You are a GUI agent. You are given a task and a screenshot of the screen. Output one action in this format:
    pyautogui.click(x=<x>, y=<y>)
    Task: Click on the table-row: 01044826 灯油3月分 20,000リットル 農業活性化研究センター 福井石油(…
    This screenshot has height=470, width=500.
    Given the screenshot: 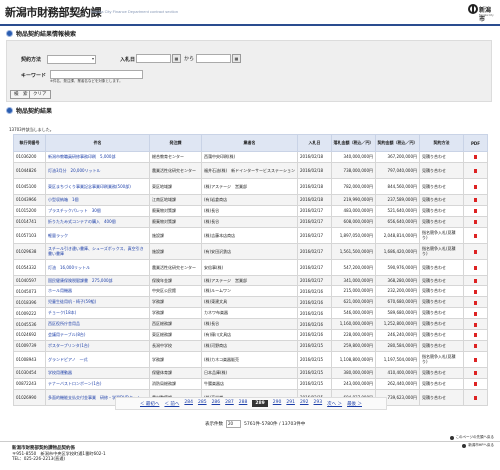 What is the action you would take?
    pyautogui.click(x=250, y=170)
    